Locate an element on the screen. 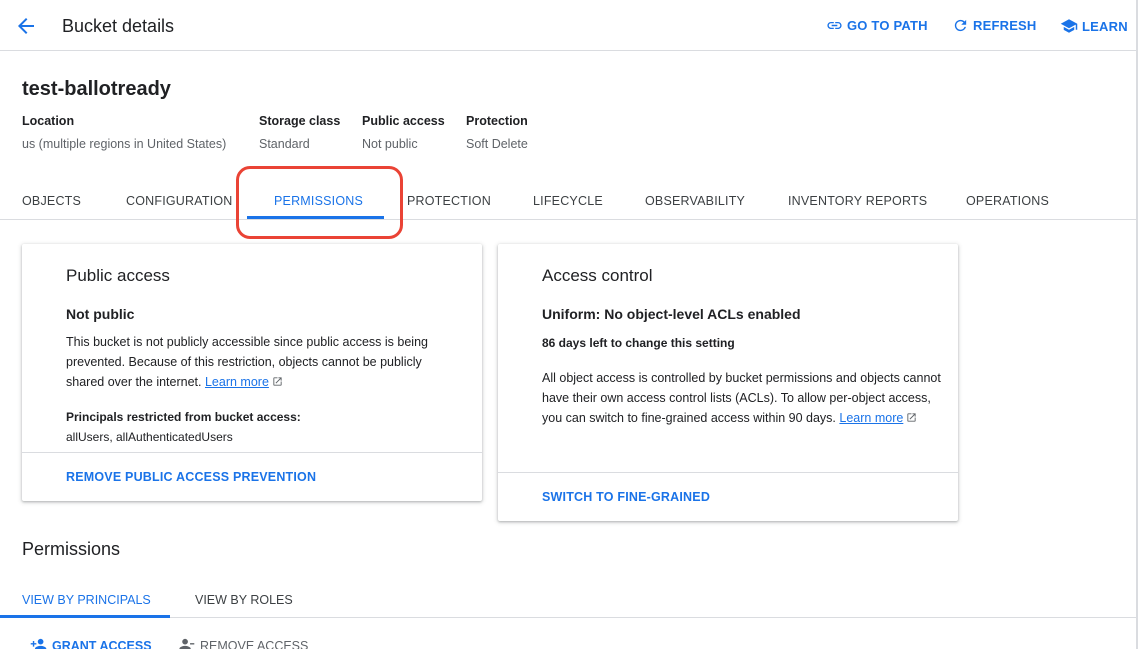 This screenshot has width=1138, height=649. card-title: Public access is located at coordinates (118, 275).